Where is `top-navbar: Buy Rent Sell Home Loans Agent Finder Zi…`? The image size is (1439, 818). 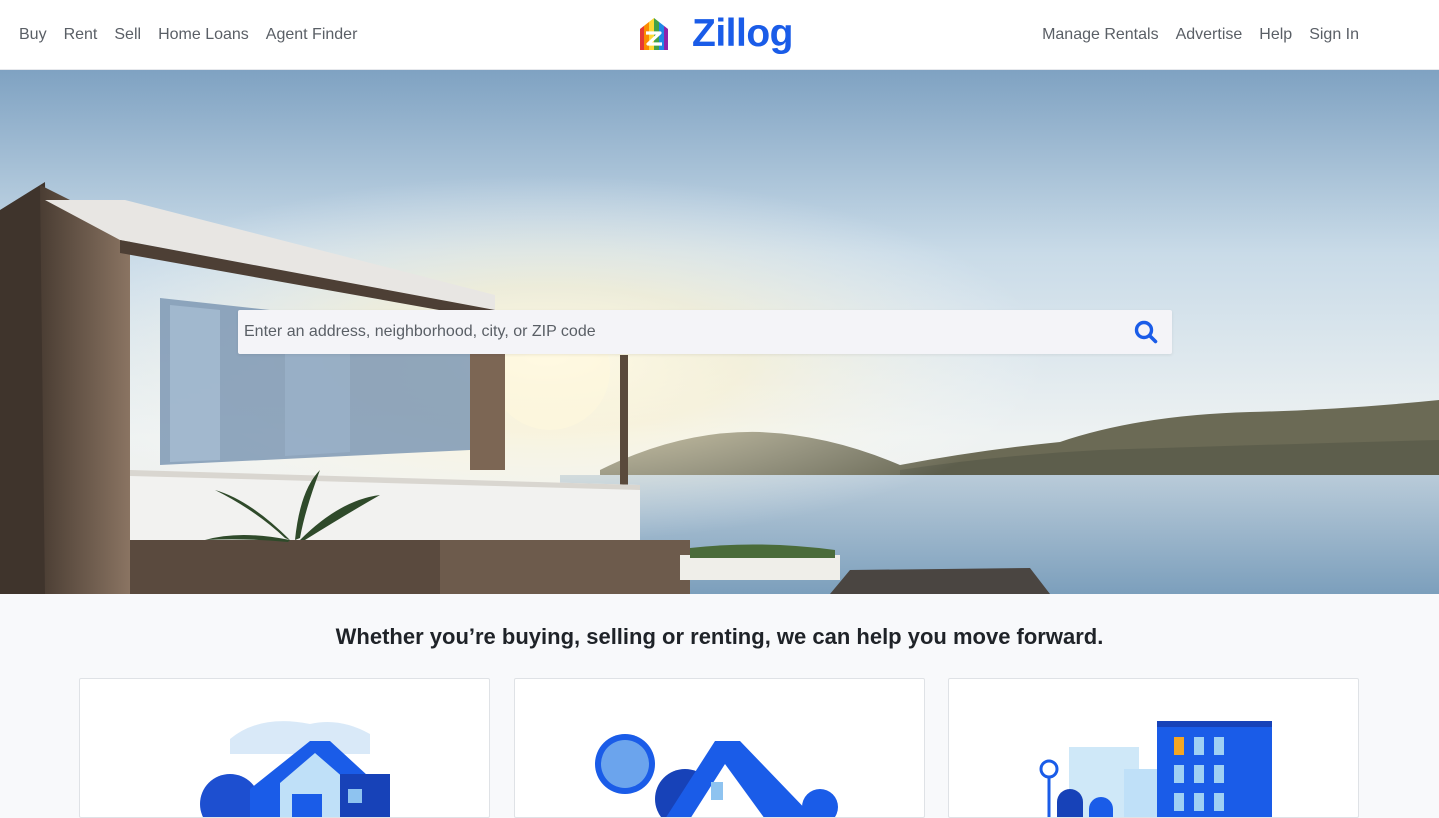 top-navbar: Buy Rent Sell Home Loans Agent Finder Zi… is located at coordinates (719, 35).